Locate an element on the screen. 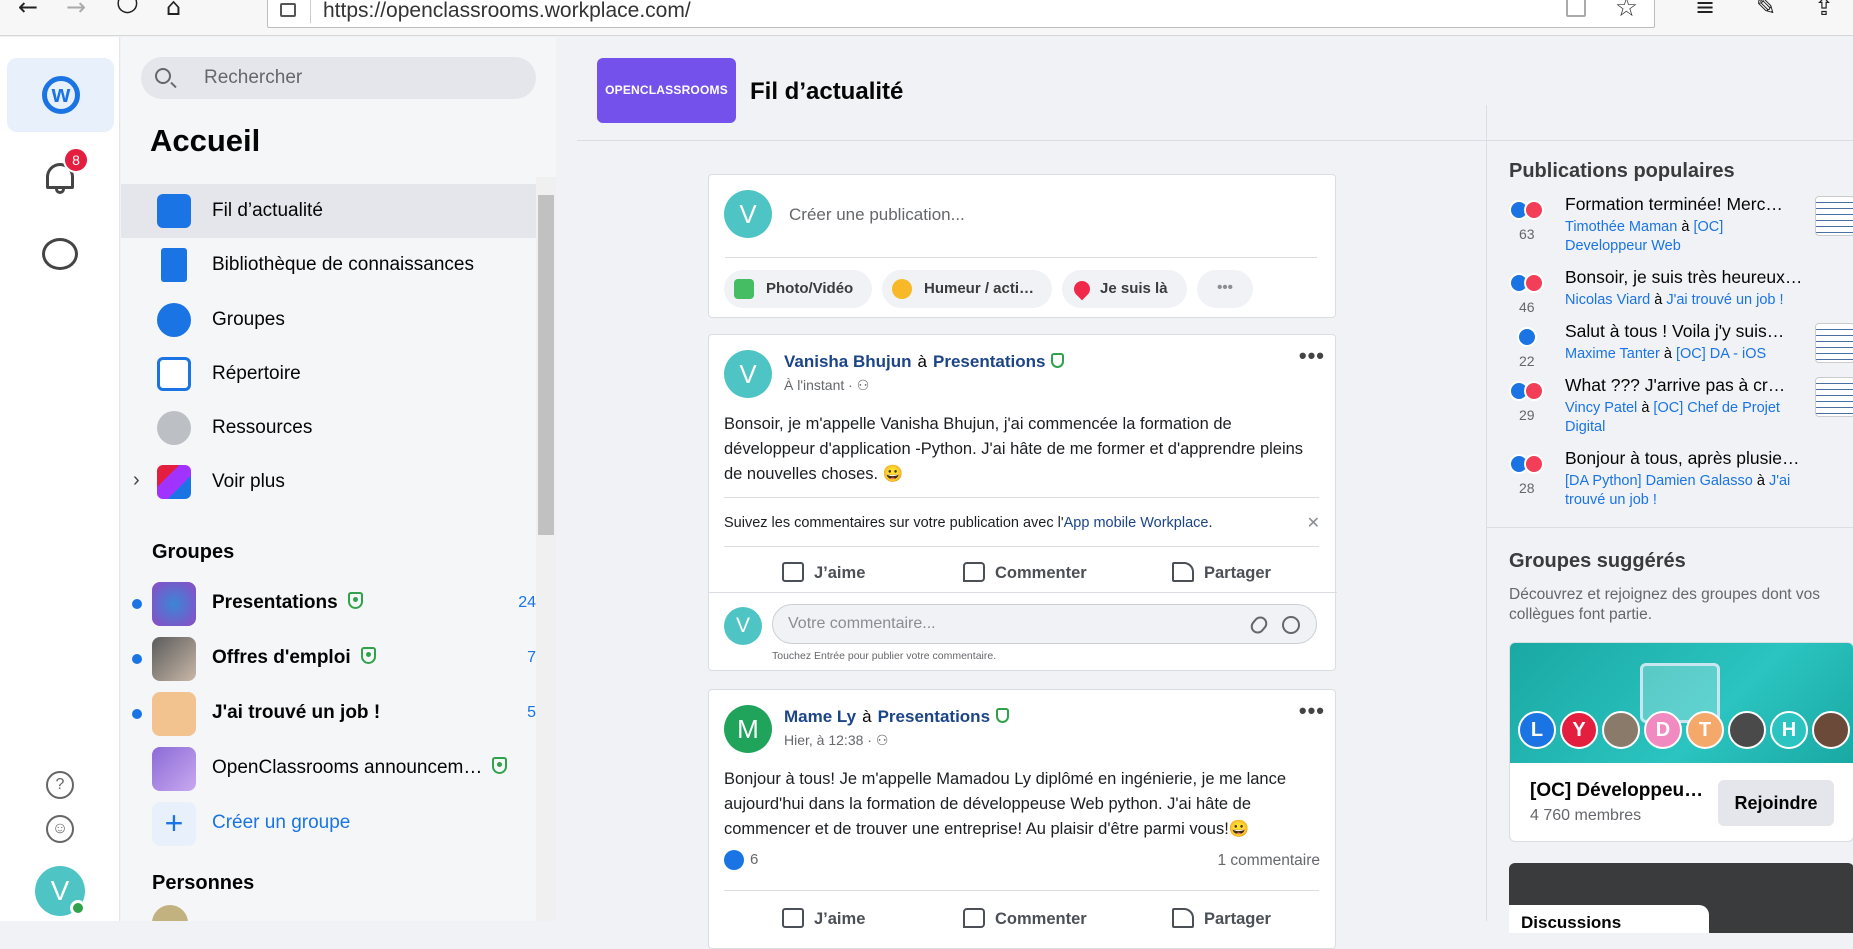  post-time: Hier, à 12:38 · ⚇ is located at coordinates (836, 740).